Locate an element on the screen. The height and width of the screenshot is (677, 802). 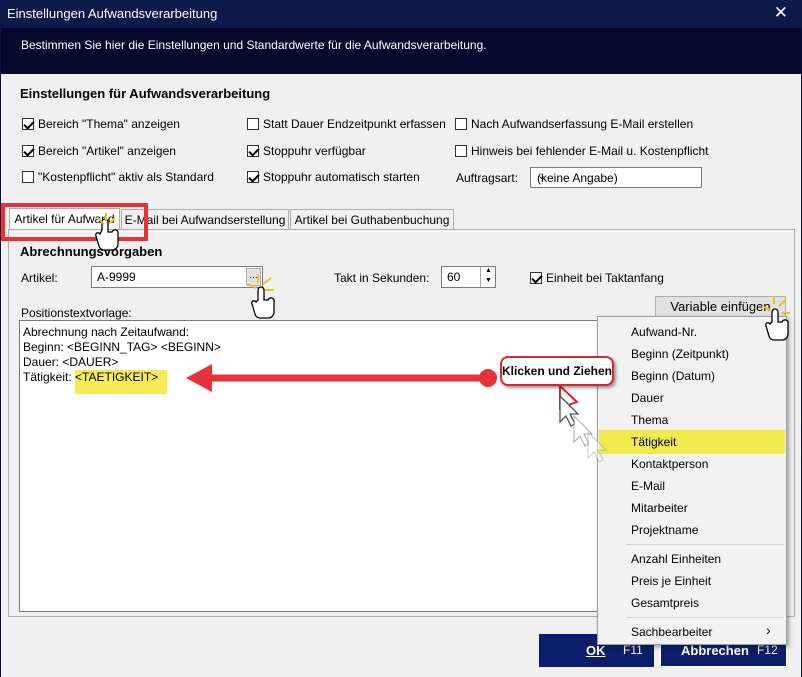
instruction-callout: Klicken und Ziehen is located at coordinates (557, 371).